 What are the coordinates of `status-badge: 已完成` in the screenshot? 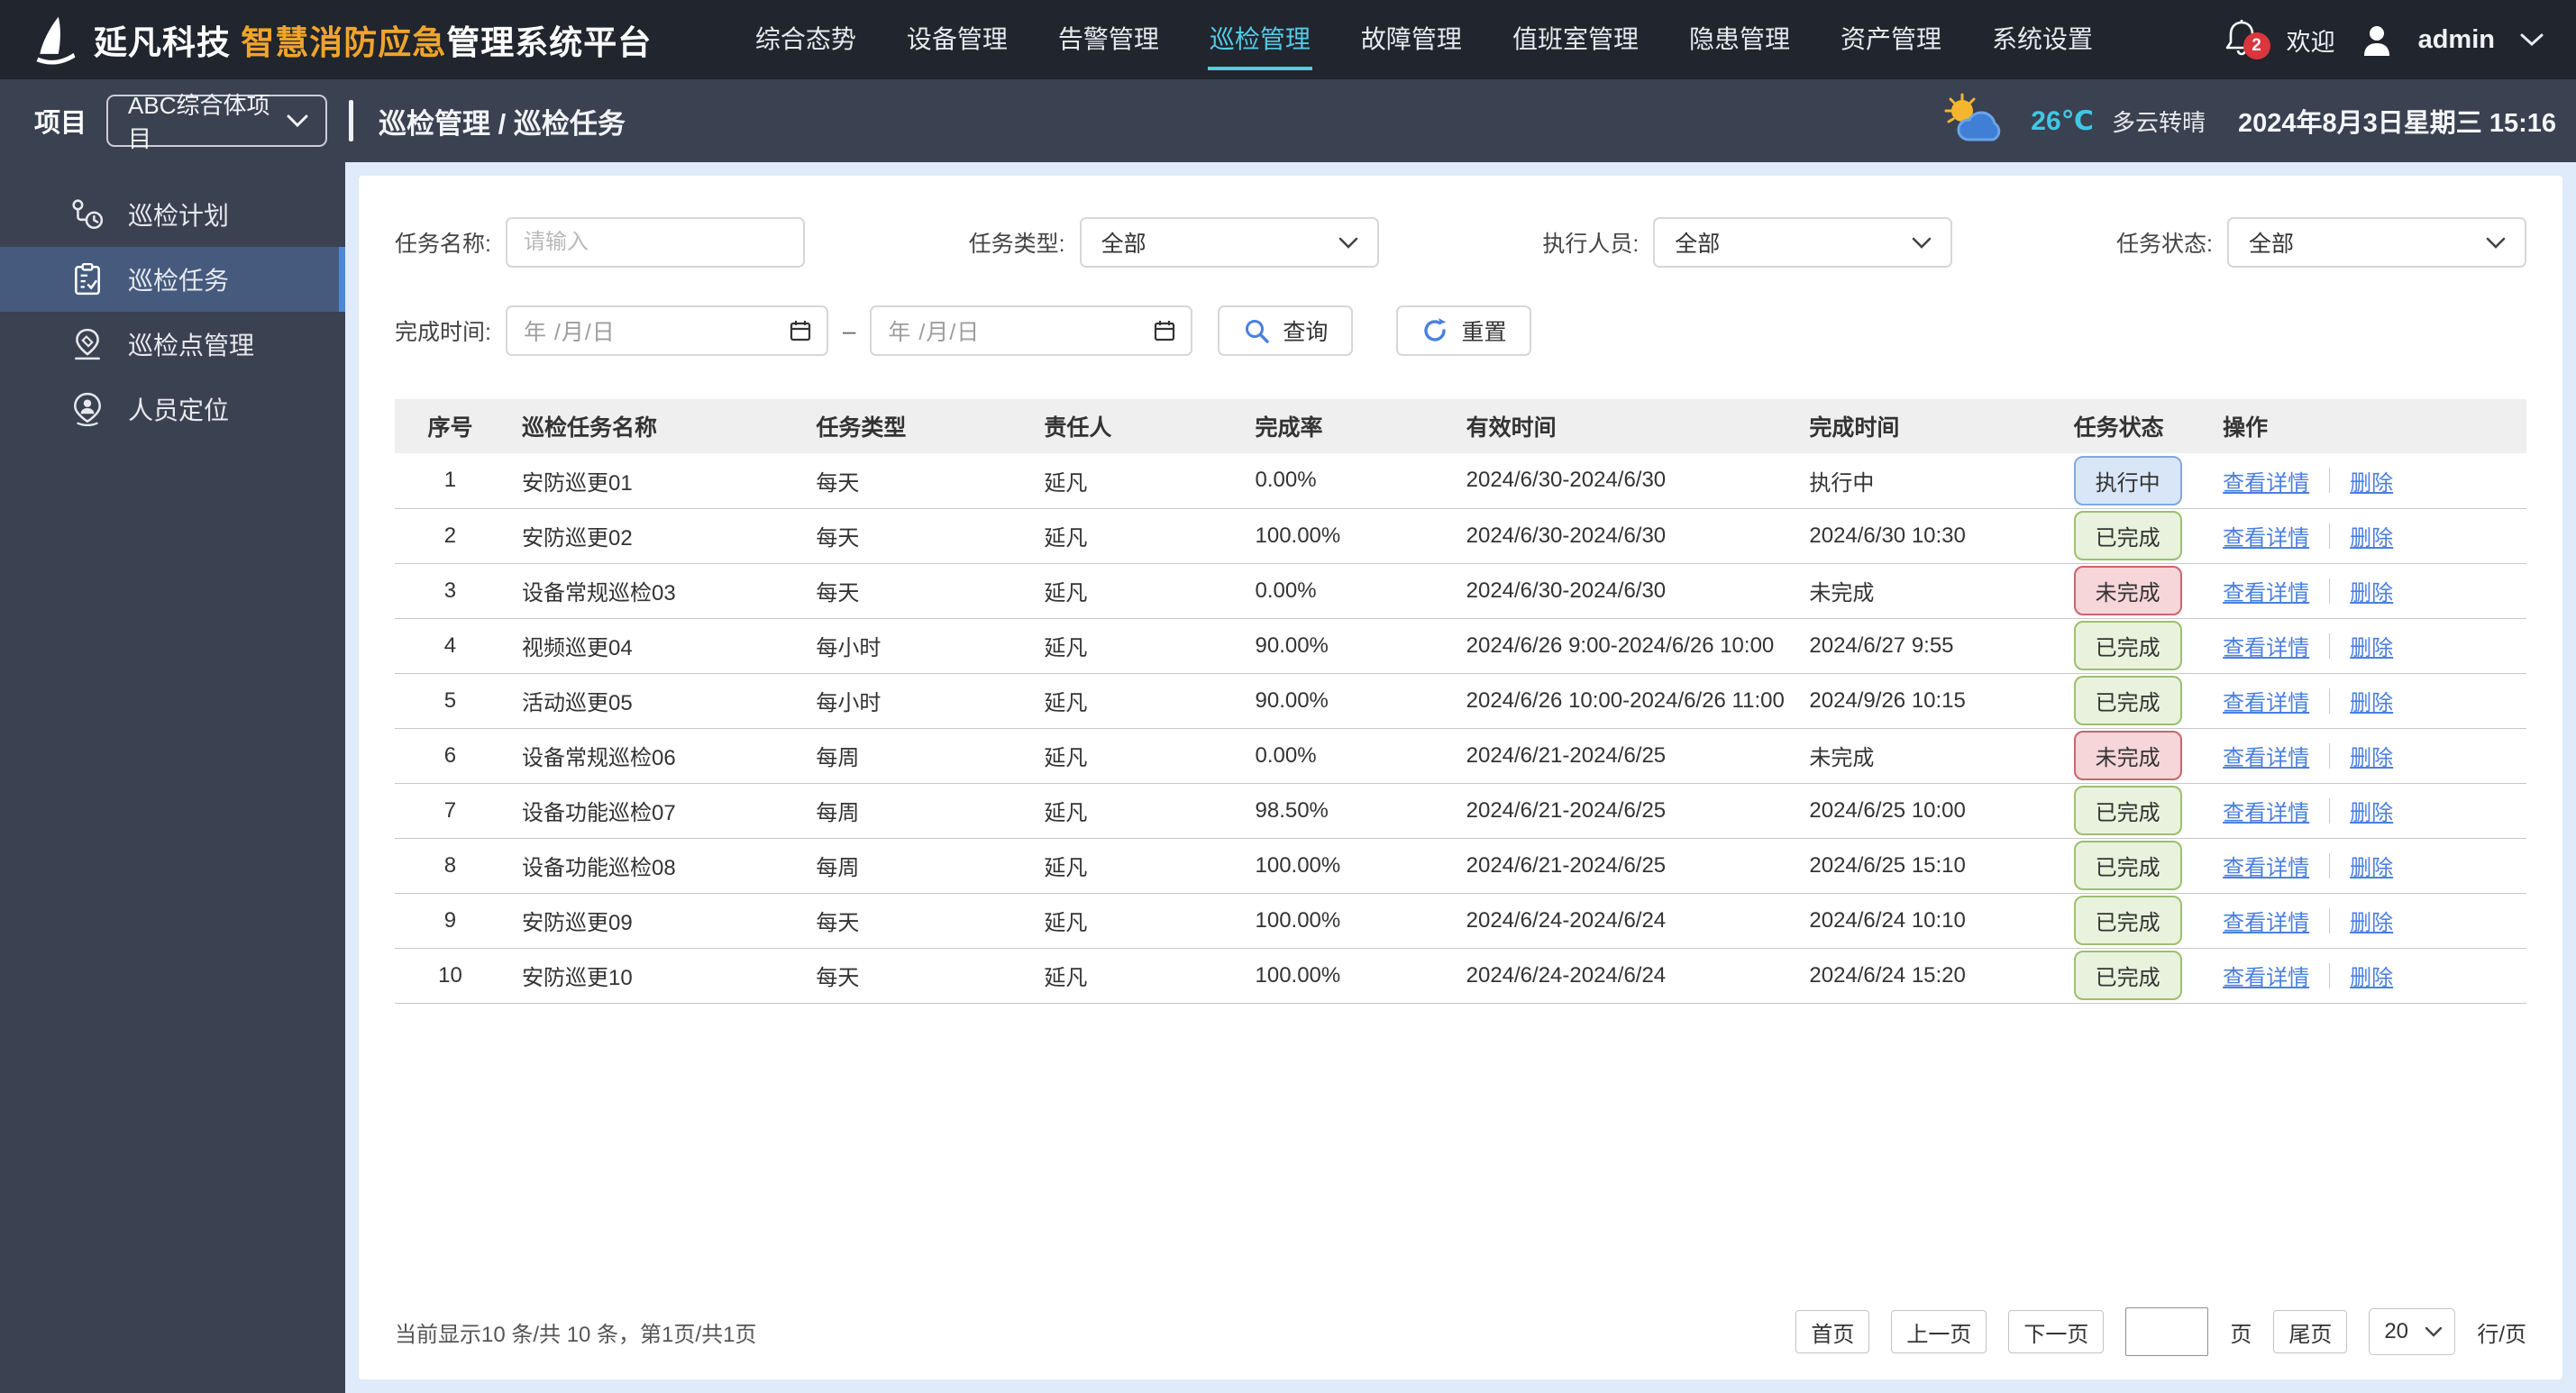 It's located at (2127, 811).